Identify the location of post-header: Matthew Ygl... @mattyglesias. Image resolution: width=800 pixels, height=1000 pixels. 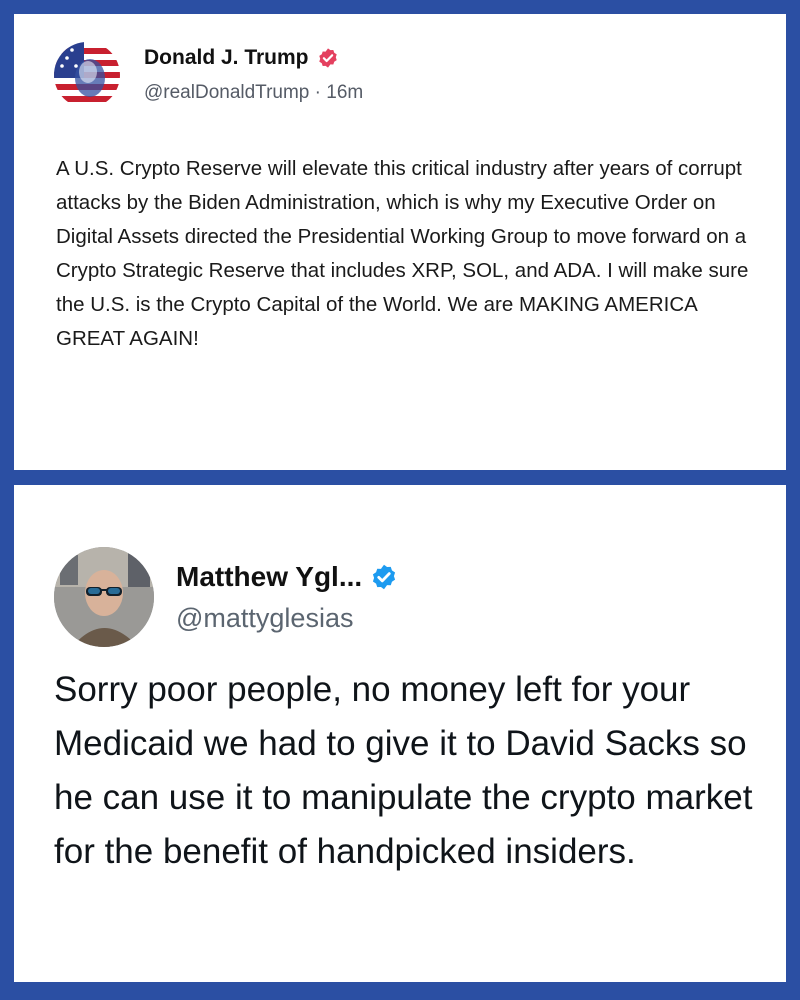
(226, 597).